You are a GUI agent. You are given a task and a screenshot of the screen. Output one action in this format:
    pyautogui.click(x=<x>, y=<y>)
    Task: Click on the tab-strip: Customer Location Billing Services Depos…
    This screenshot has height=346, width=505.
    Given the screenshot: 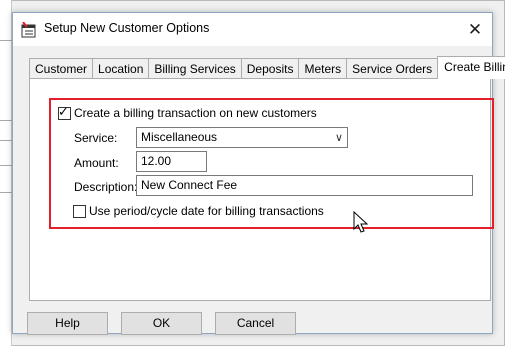 What is the action you would take?
    pyautogui.click(x=267, y=67)
    